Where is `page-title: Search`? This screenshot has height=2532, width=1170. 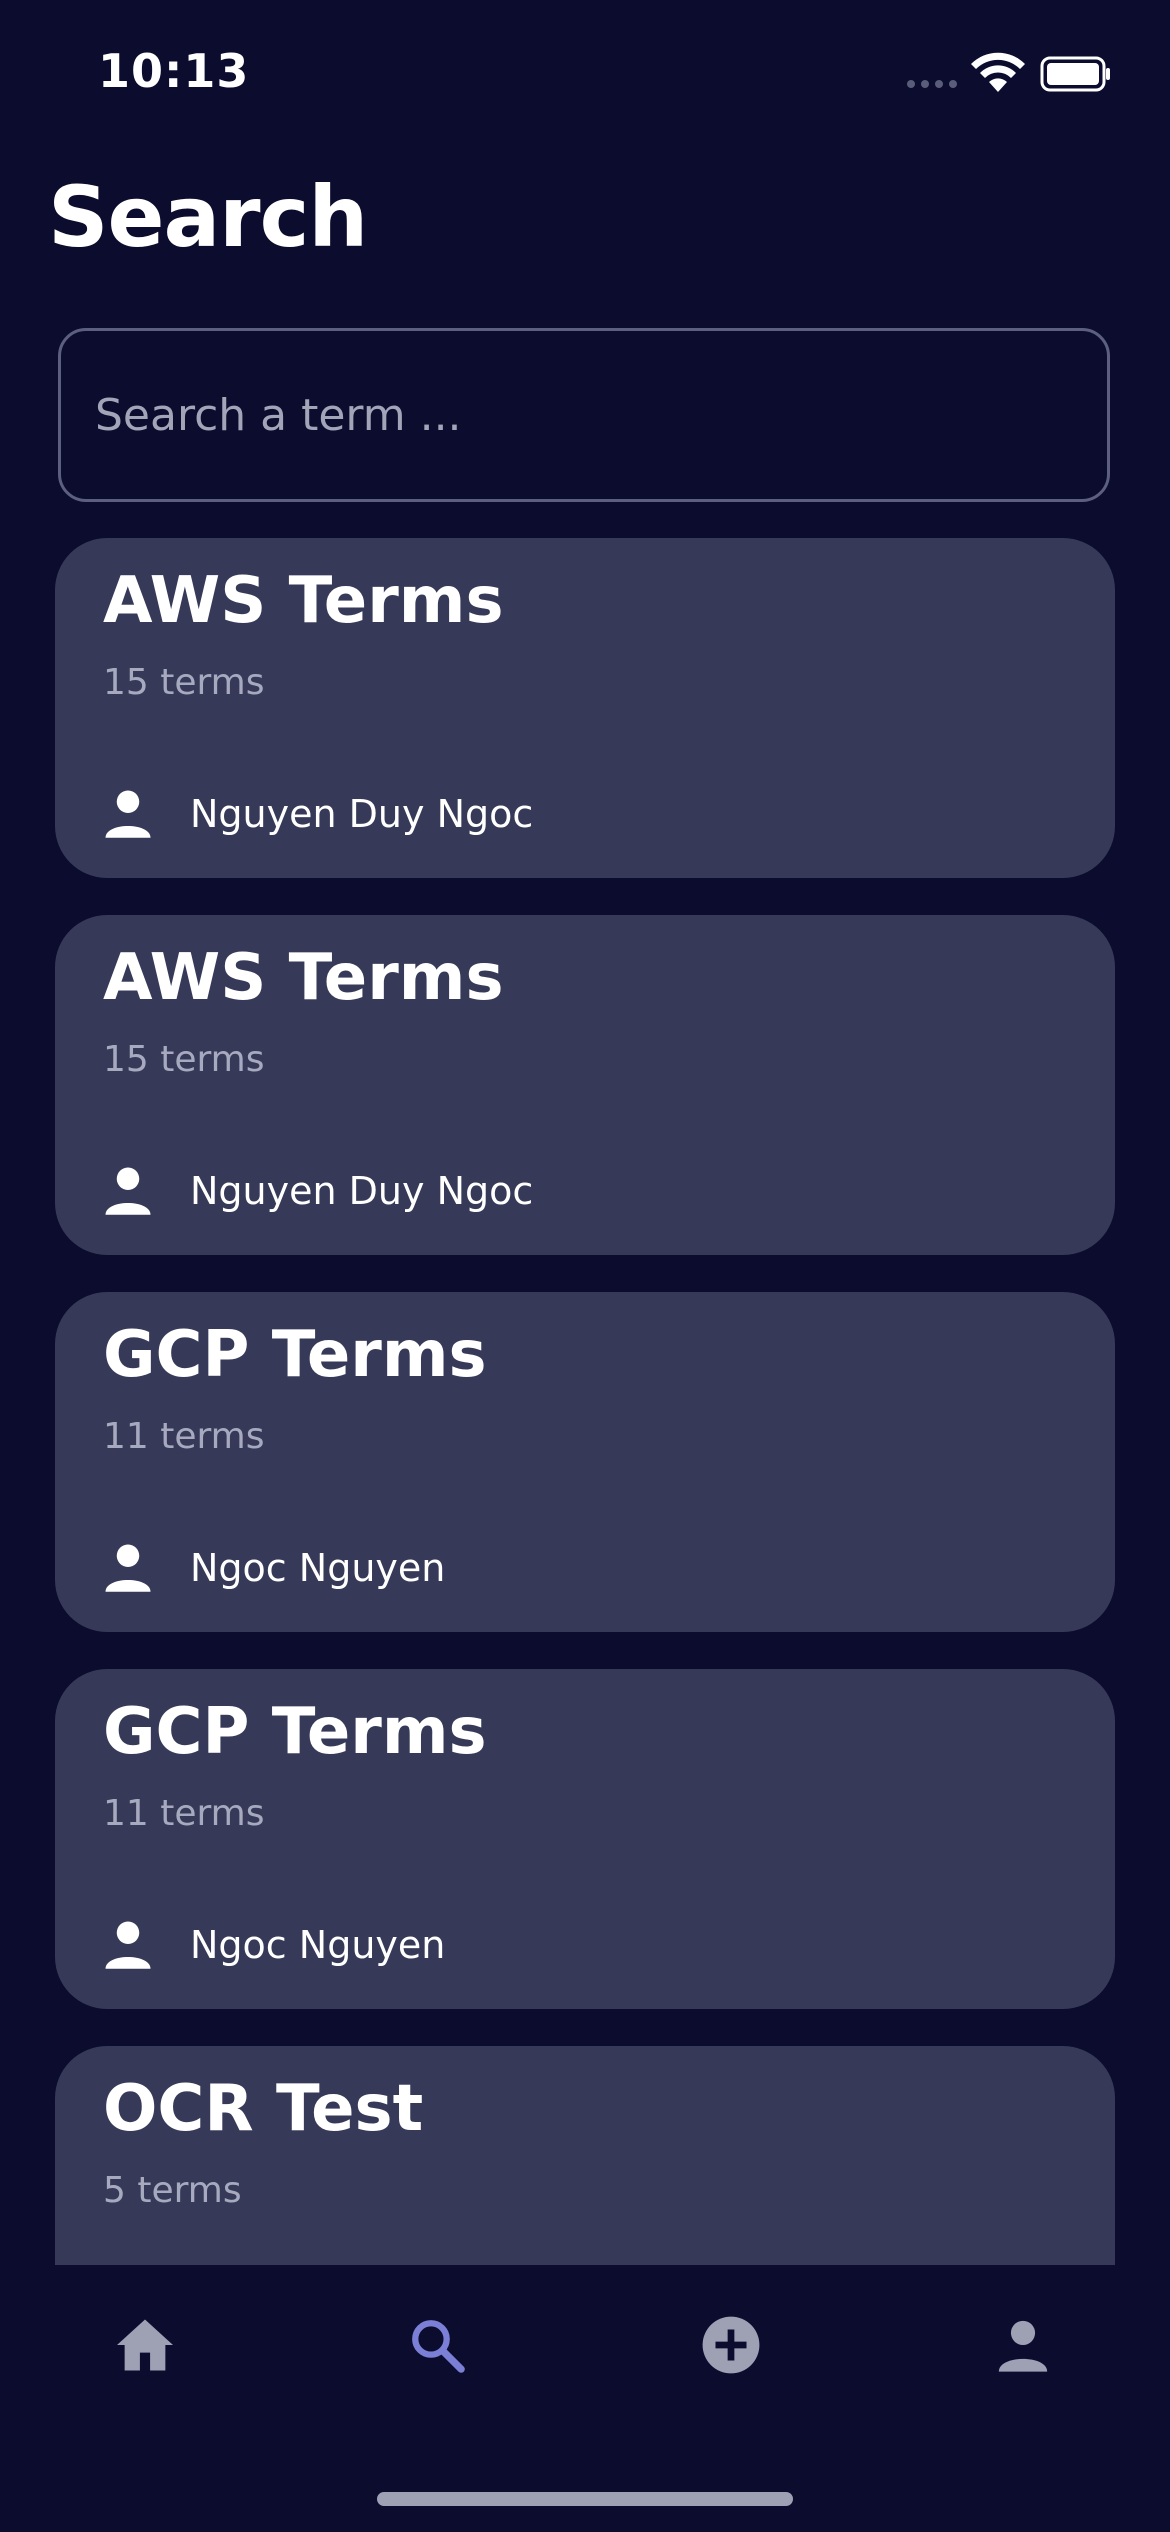
page-title: Search is located at coordinates (208, 217).